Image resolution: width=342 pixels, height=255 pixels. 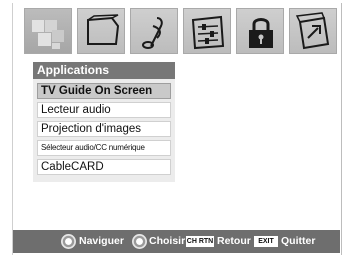 I want to click on music-note-icon, so click(x=152, y=33).